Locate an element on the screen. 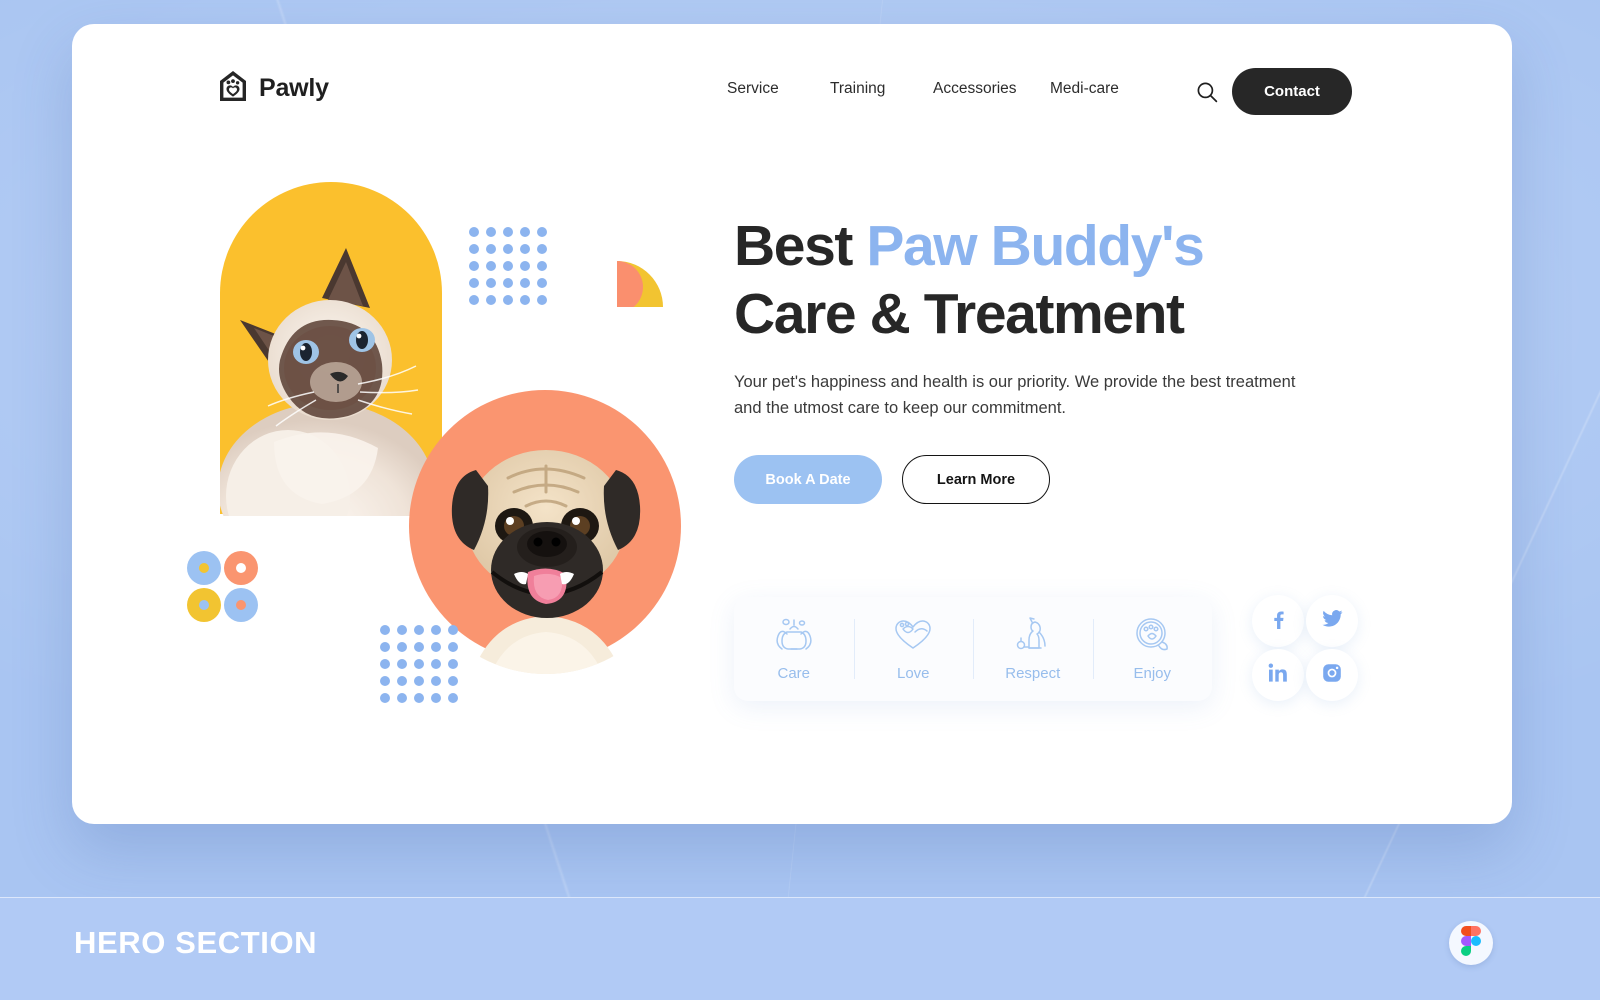 This screenshot has width=1600, height=1000. hero-section-label: HERO SECTION is located at coordinates (196, 942).